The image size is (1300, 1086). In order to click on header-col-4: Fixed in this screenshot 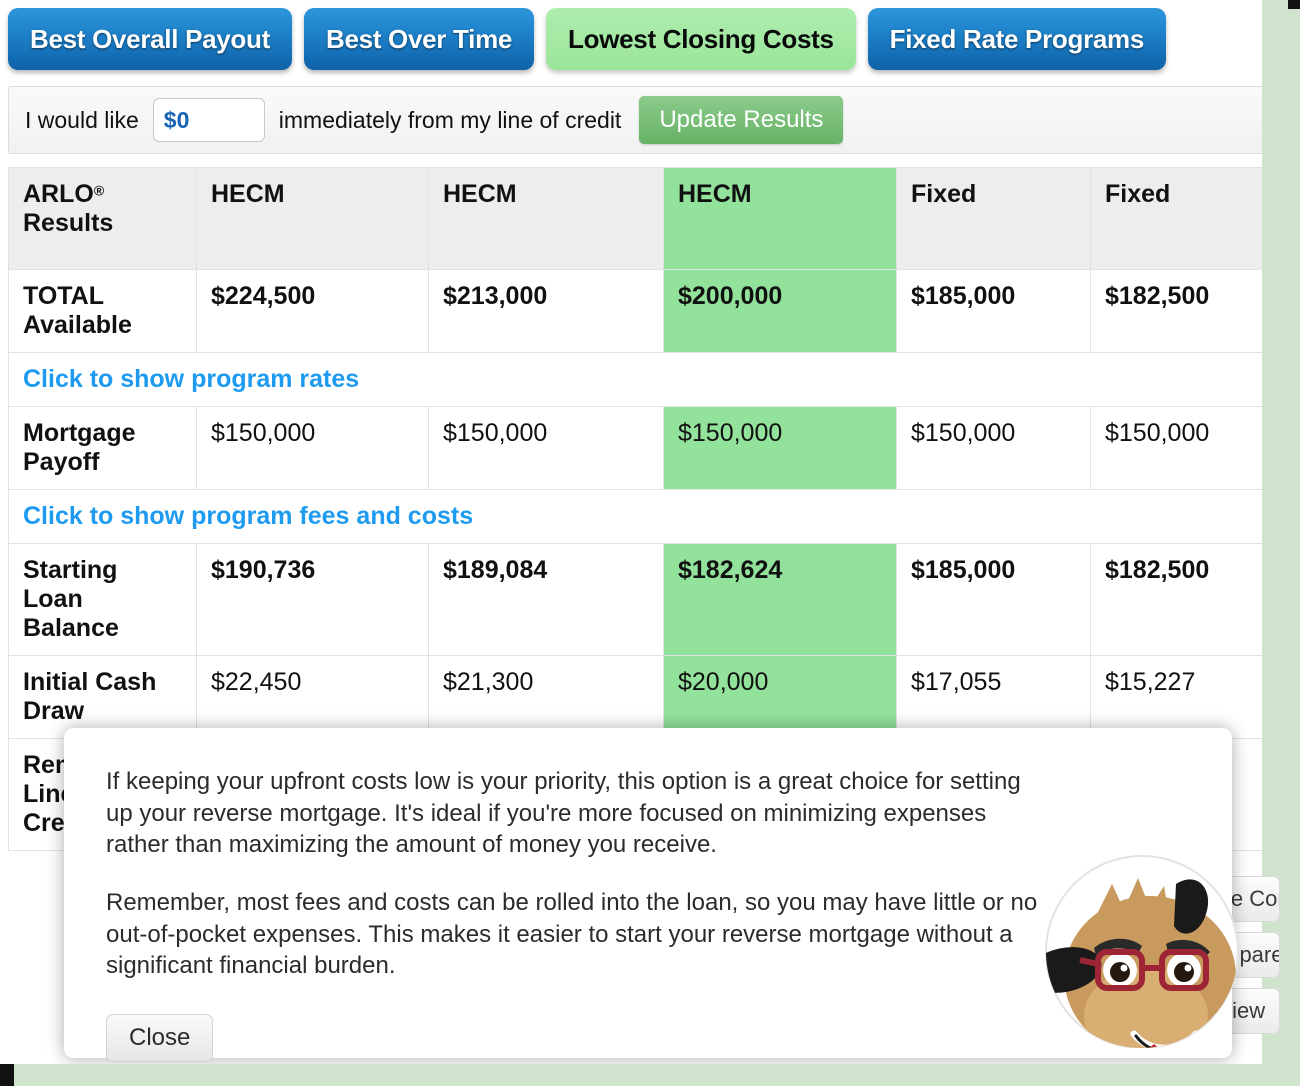, I will do `click(993, 218)`.